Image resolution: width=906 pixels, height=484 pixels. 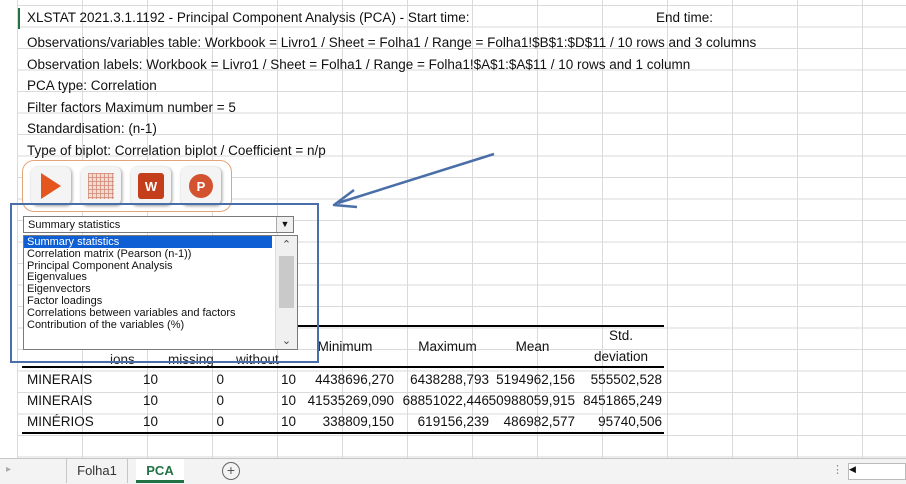 I want to click on tab-folha1: Folha1, so click(x=97, y=471).